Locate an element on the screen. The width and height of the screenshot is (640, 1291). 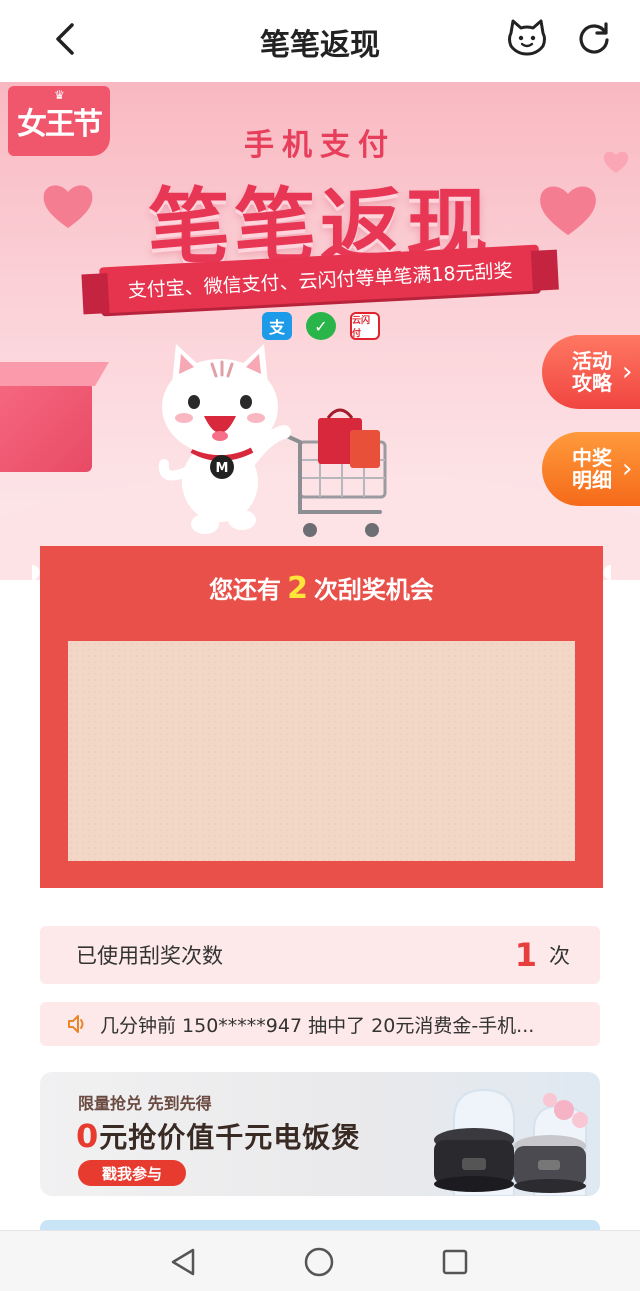
android-navigation-bar is located at coordinates (320, 1260).